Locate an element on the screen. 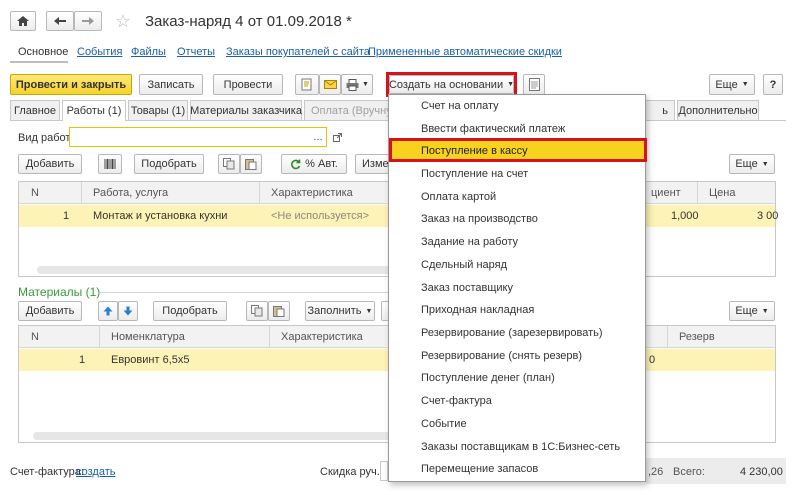 The height and width of the screenshot is (495, 800). row-coef: 1,000 is located at coordinates (685, 216).